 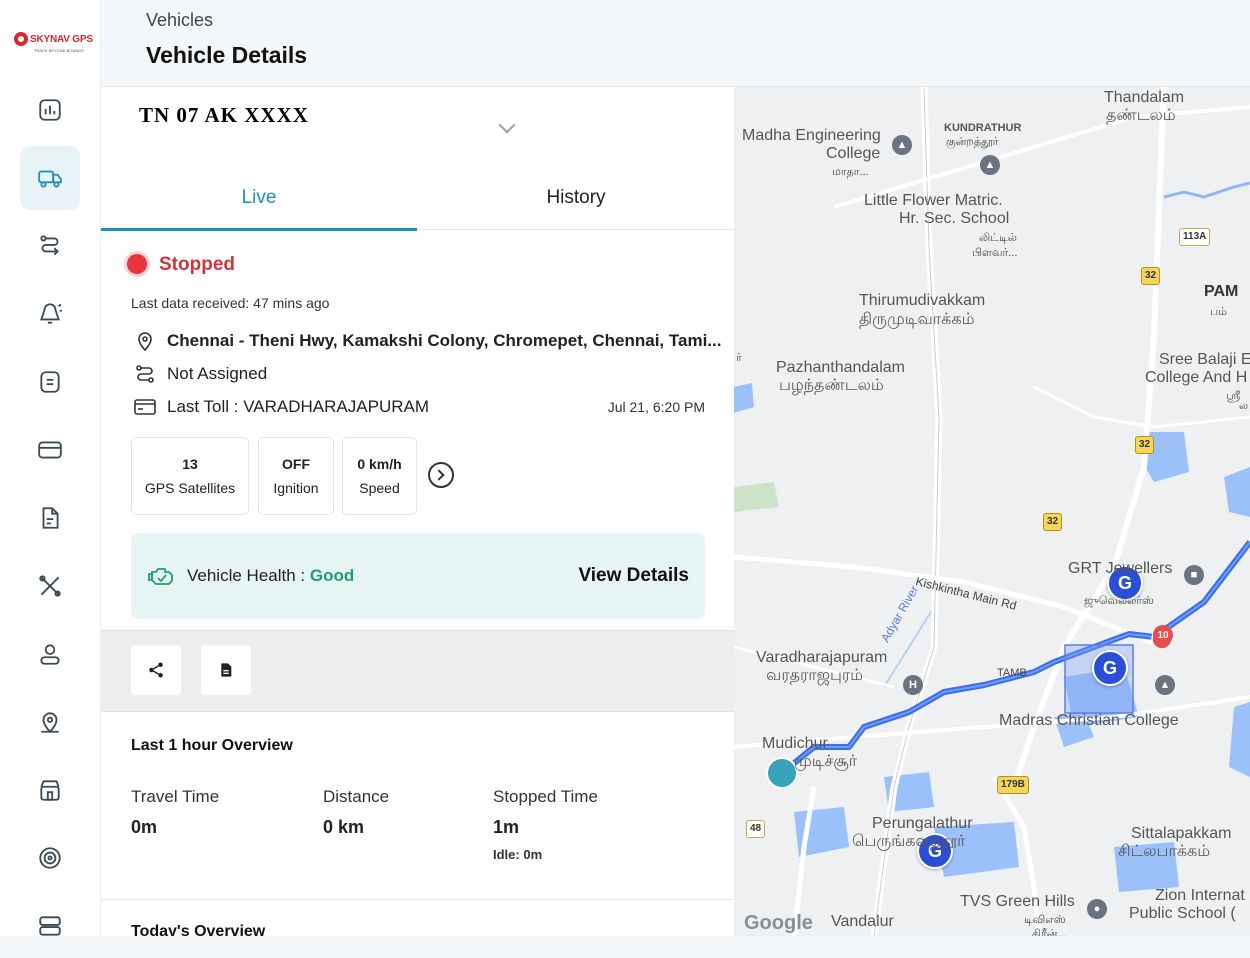 I want to click on map-label: முடிச்சூர், so click(x=826, y=761).